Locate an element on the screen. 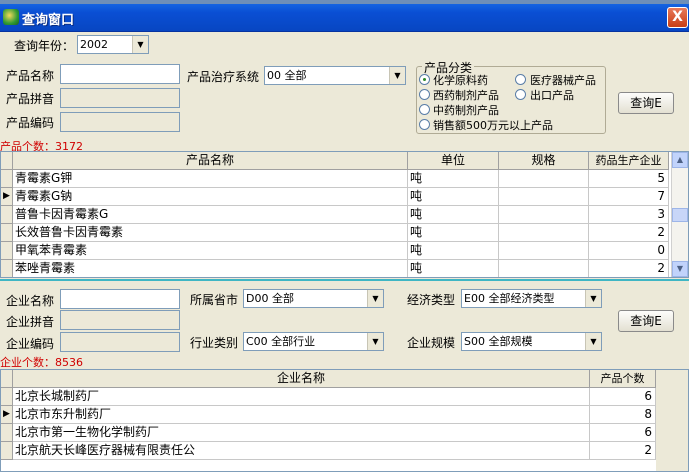 The image size is (689, 472). province-select: D00 全部 ▼ is located at coordinates (313, 298).